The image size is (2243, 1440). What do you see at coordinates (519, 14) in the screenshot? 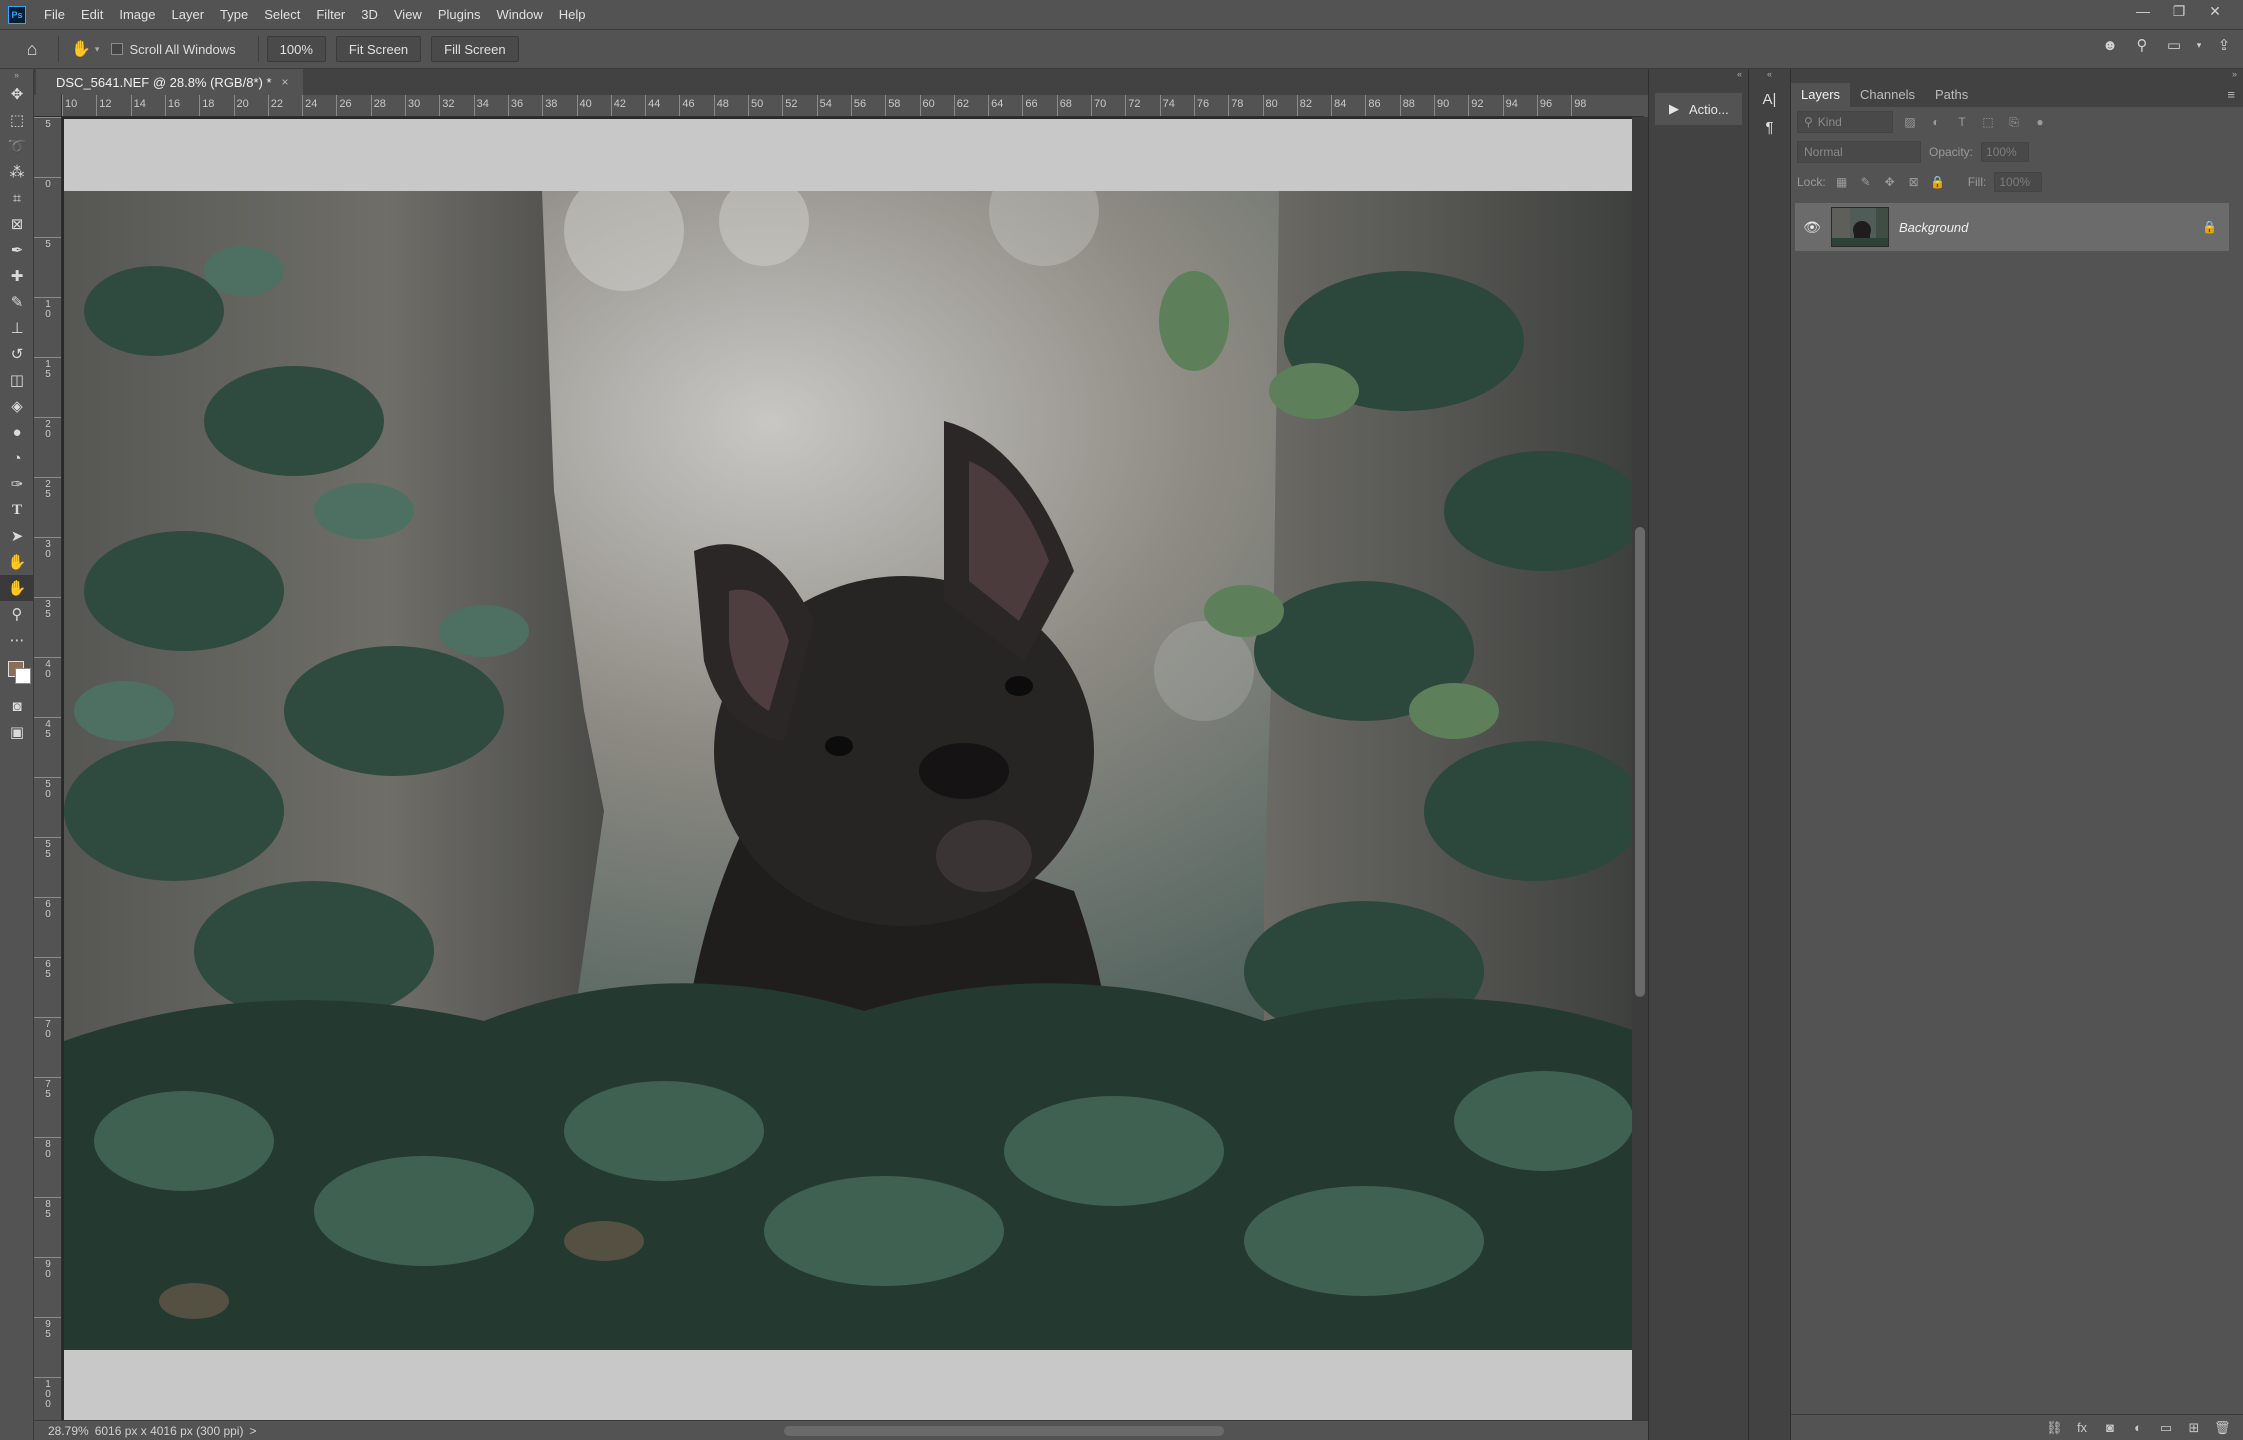
I see `menu-window: Window` at bounding box center [519, 14].